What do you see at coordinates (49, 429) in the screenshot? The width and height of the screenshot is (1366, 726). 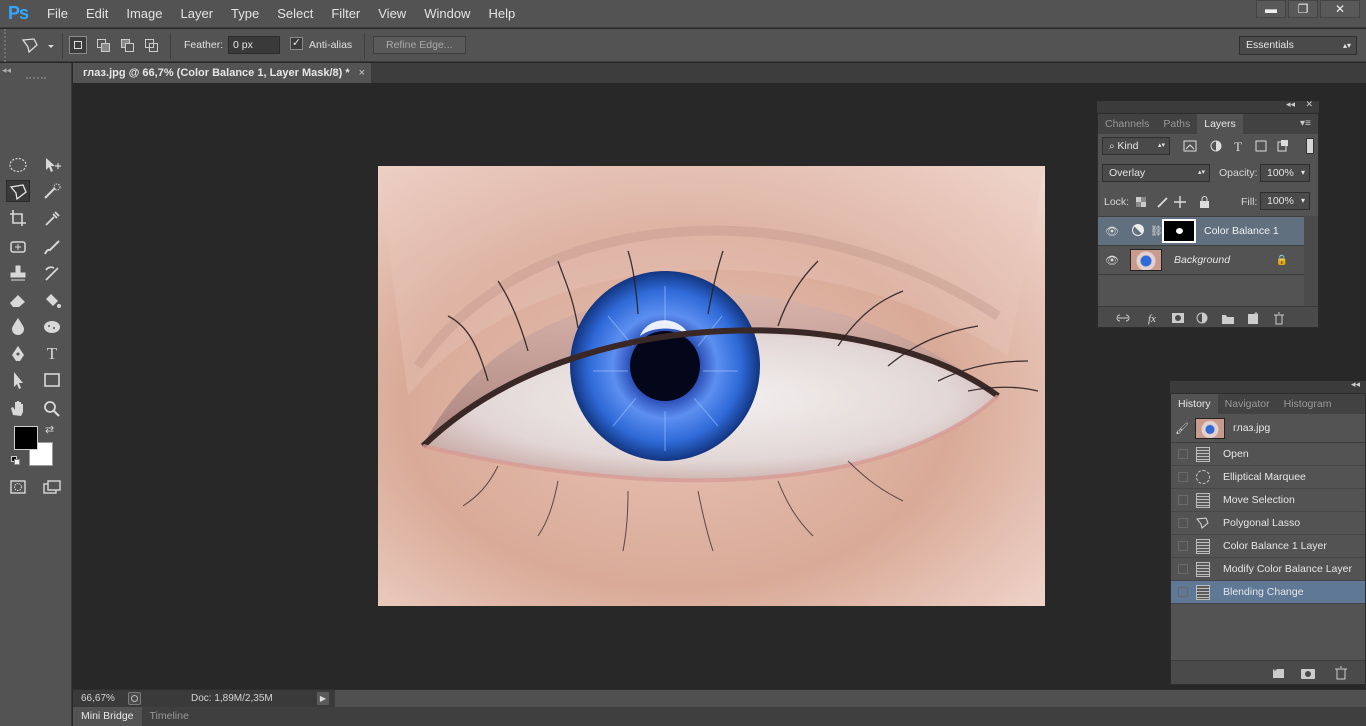 I see `swap-colors-icon: ⇄` at bounding box center [49, 429].